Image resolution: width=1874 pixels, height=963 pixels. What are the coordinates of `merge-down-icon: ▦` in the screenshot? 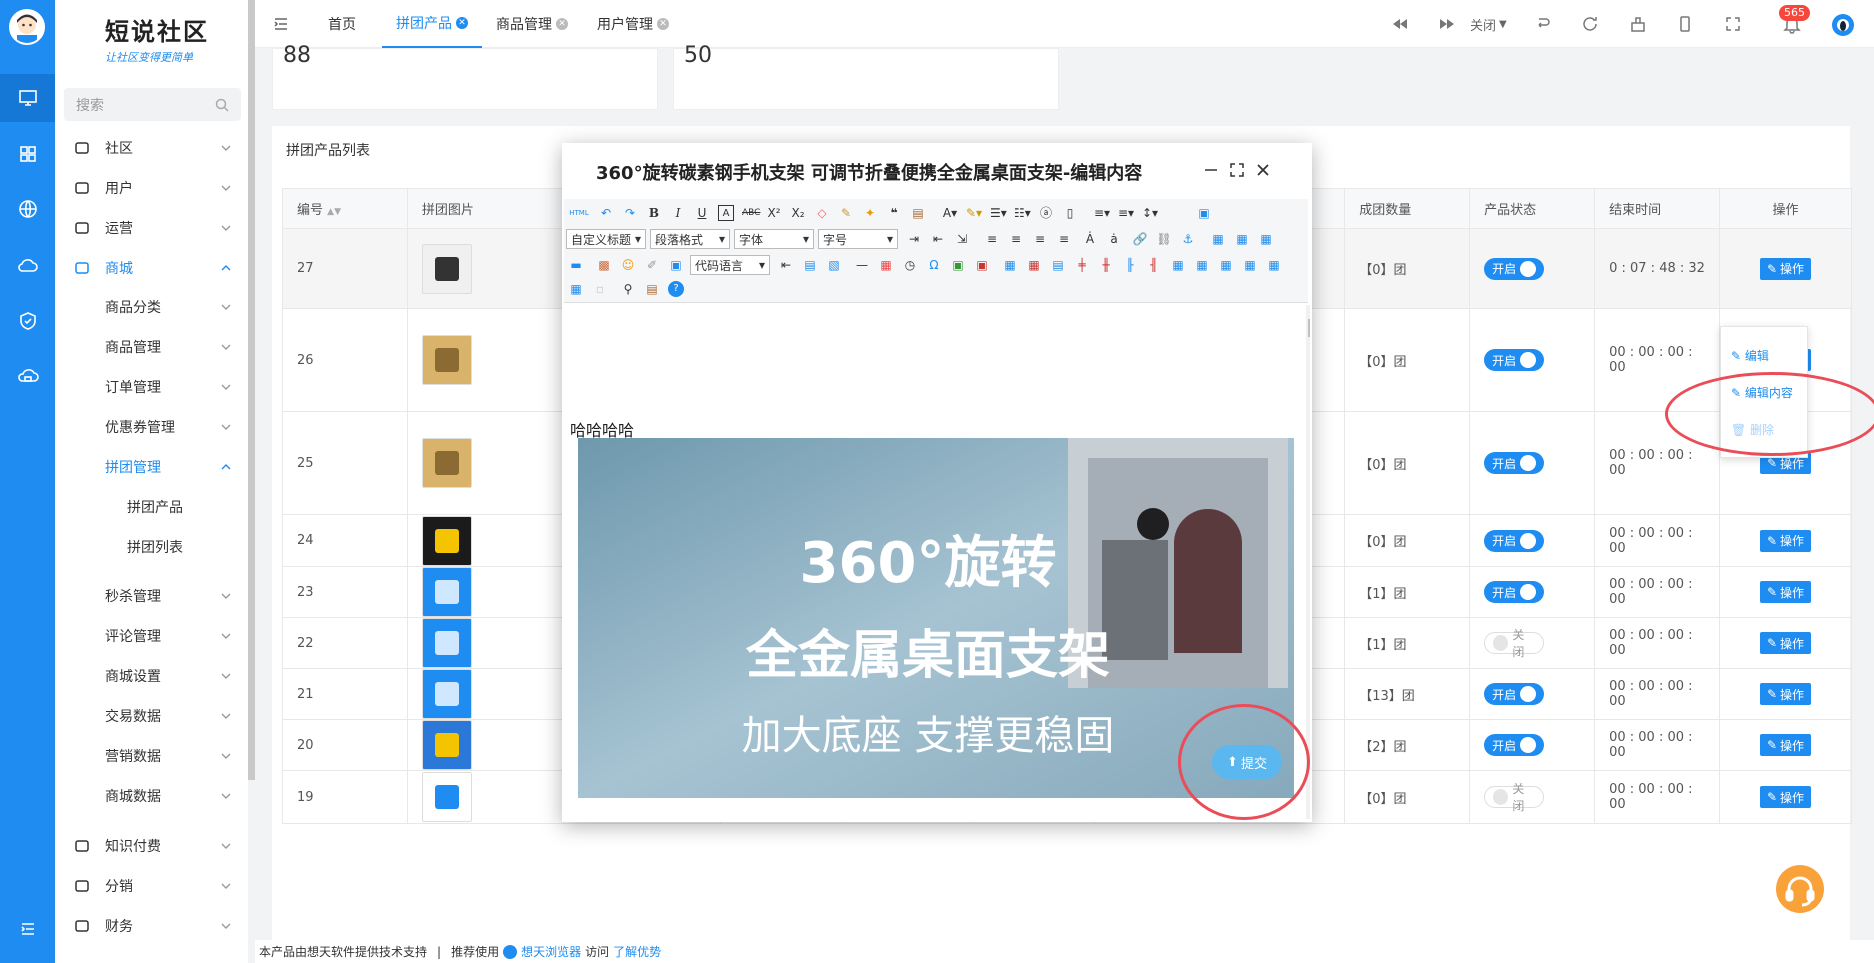 It's located at (1226, 265).